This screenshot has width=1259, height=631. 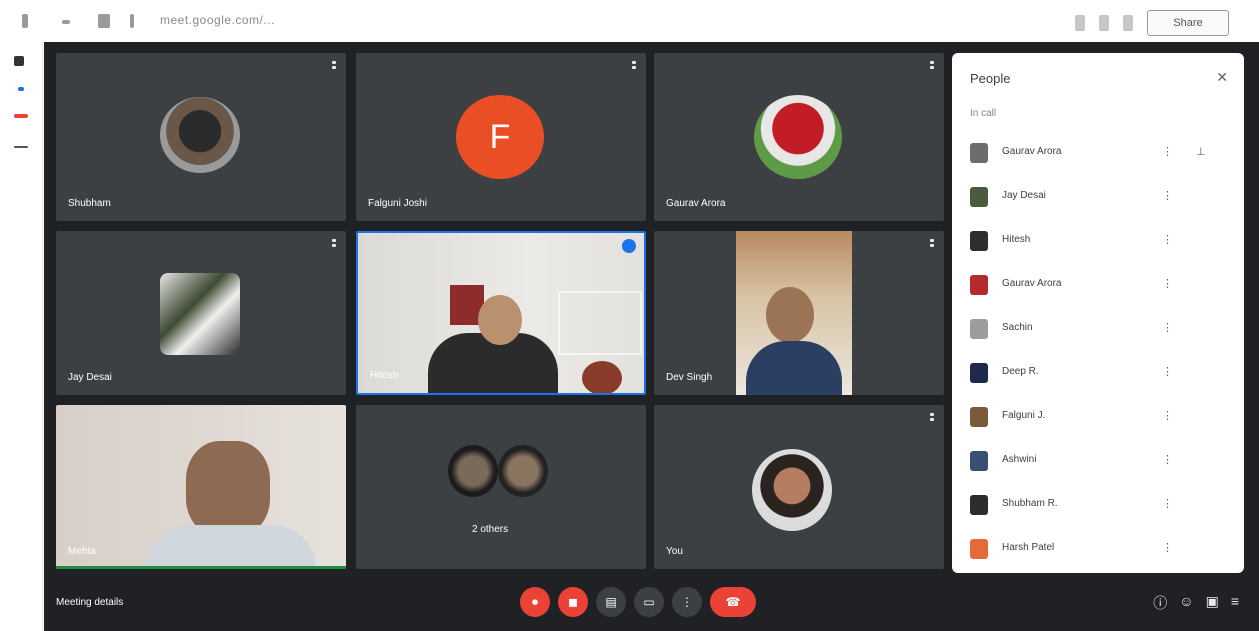 What do you see at coordinates (1100, 373) in the screenshot?
I see `participant-list-item: Deep R. ⋮` at bounding box center [1100, 373].